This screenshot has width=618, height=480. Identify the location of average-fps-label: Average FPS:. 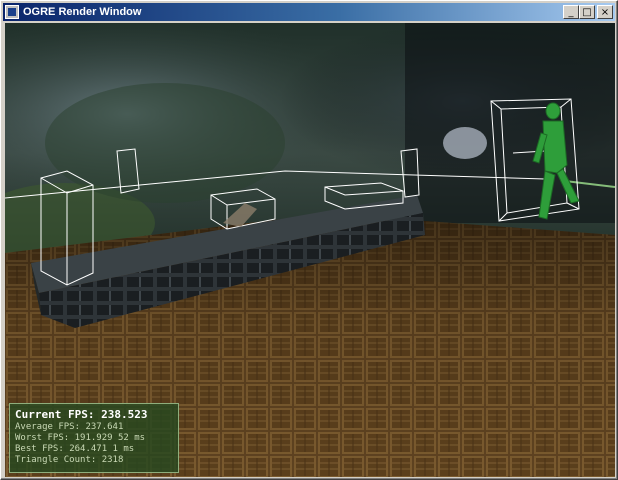
(48, 427).